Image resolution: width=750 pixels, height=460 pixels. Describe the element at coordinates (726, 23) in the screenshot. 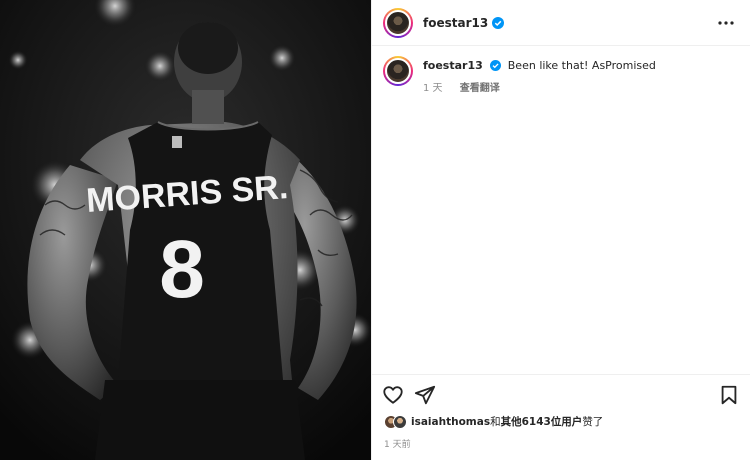

I see `more-icon` at that location.